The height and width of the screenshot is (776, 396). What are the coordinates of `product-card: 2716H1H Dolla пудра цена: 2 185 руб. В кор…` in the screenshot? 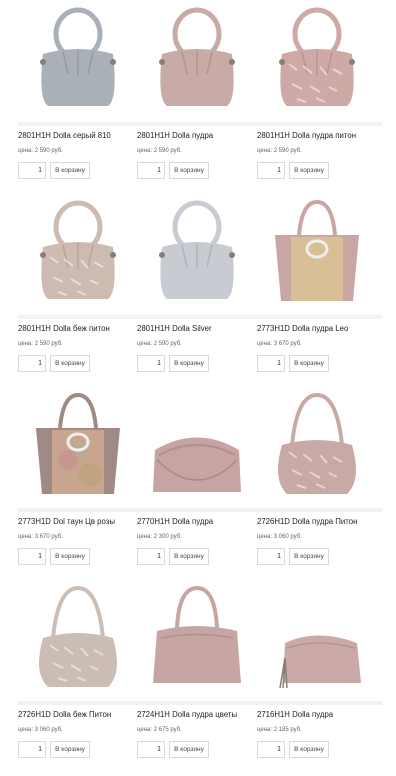 It's located at (319, 679).